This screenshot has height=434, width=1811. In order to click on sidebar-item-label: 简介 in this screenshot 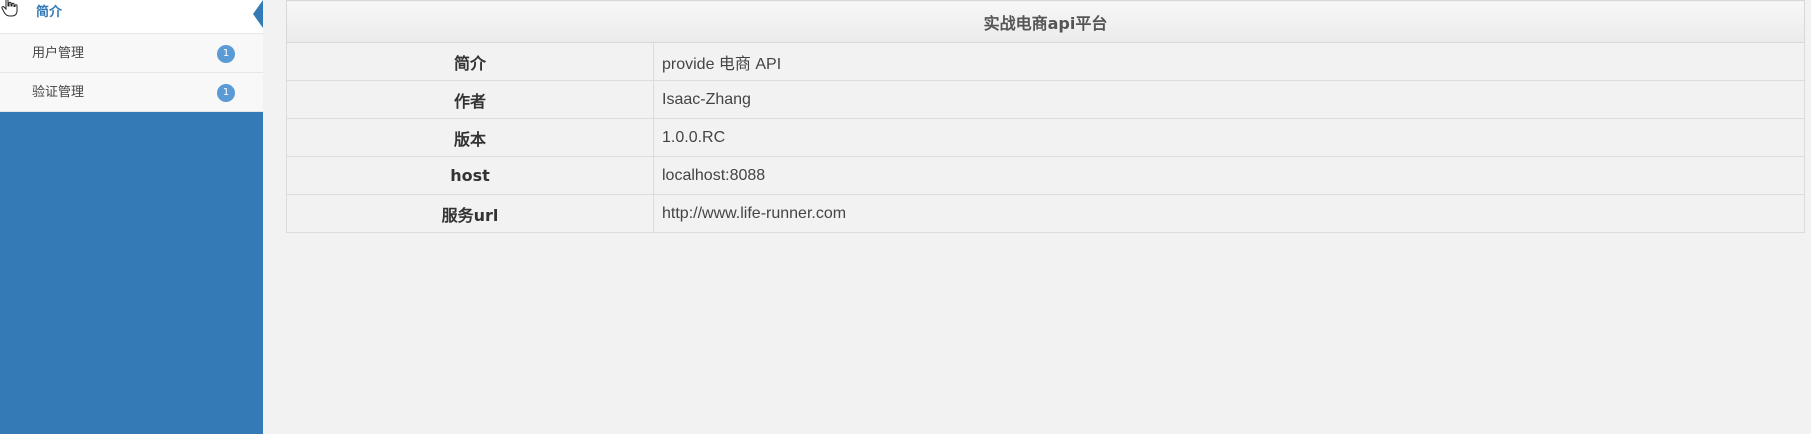, I will do `click(49, 12)`.